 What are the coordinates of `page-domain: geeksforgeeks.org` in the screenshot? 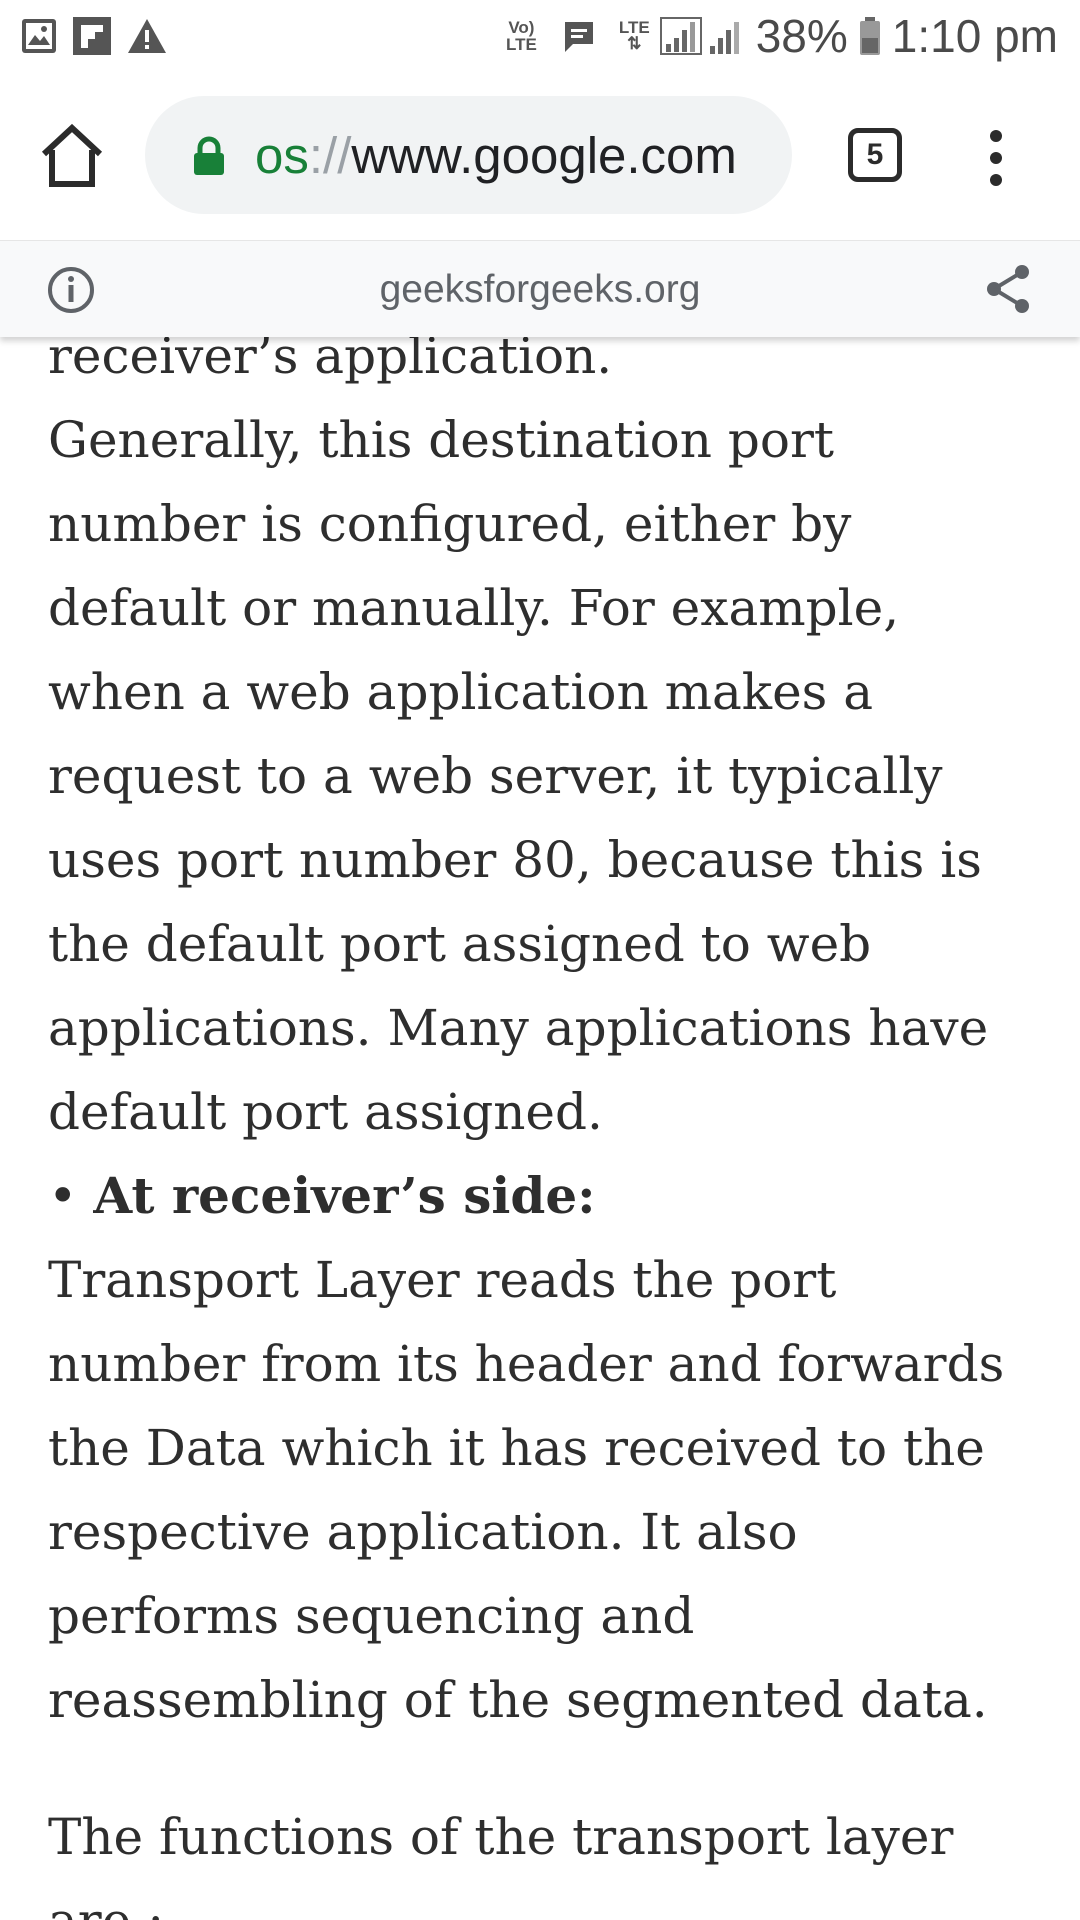 It's located at (540, 289).